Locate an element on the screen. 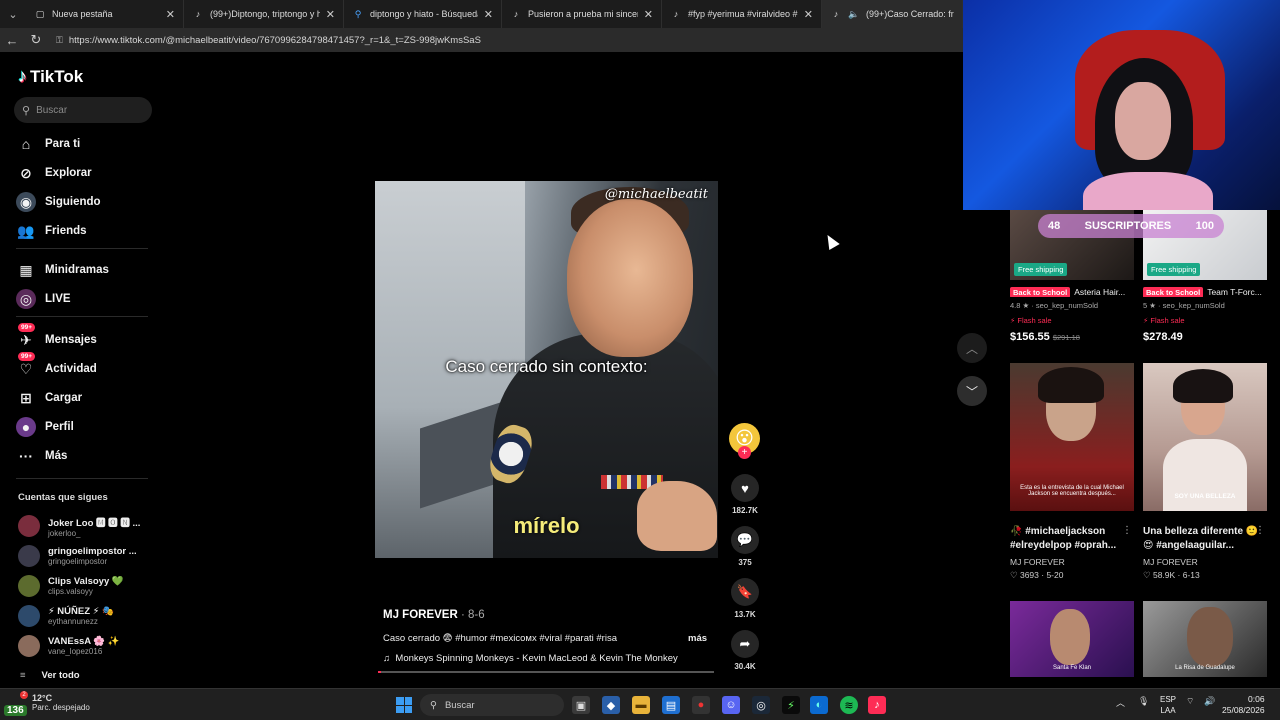 The image size is (1280, 720). more-button: más is located at coordinates (697, 638).